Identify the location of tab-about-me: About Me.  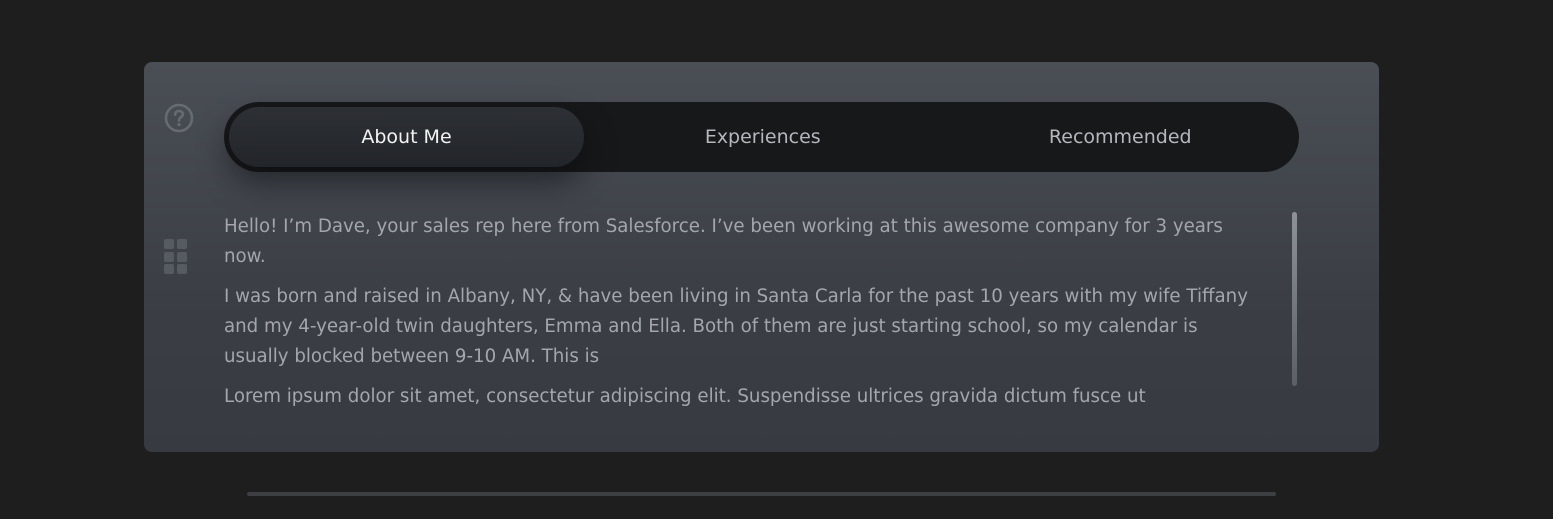
(406, 137).